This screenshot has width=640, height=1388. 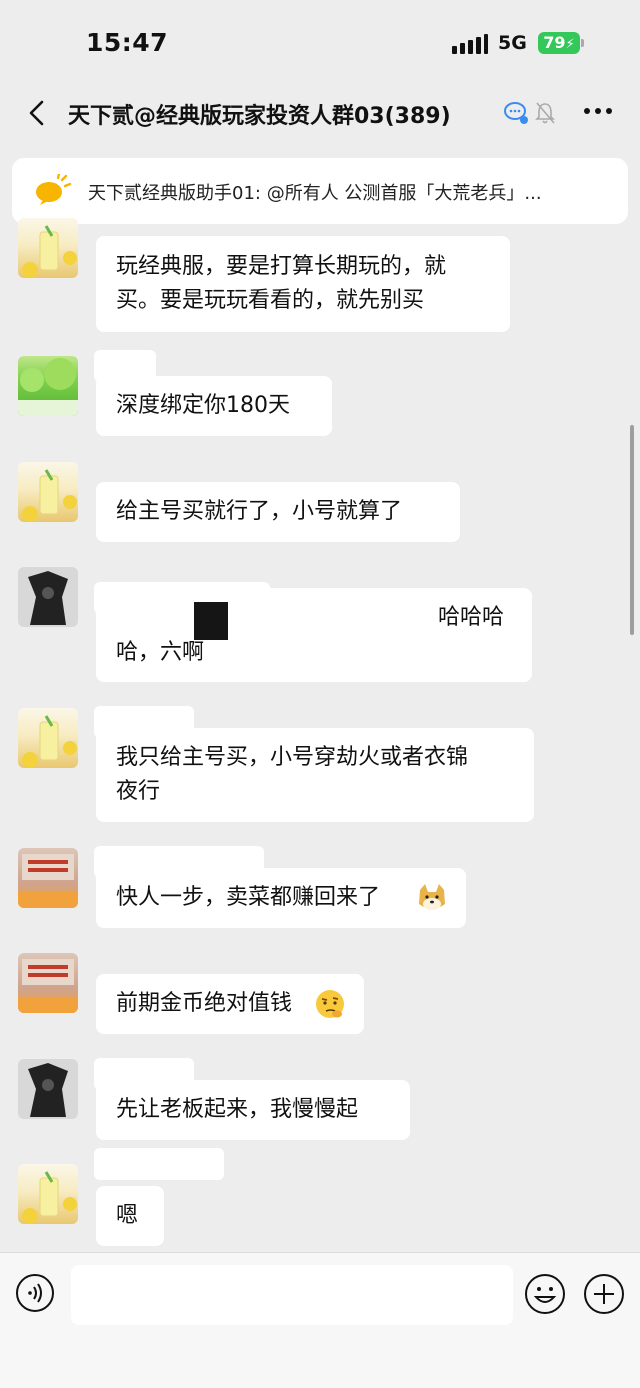 I want to click on message-text-line: 买。要是玩玩看看的，就先别买, so click(x=270, y=300).